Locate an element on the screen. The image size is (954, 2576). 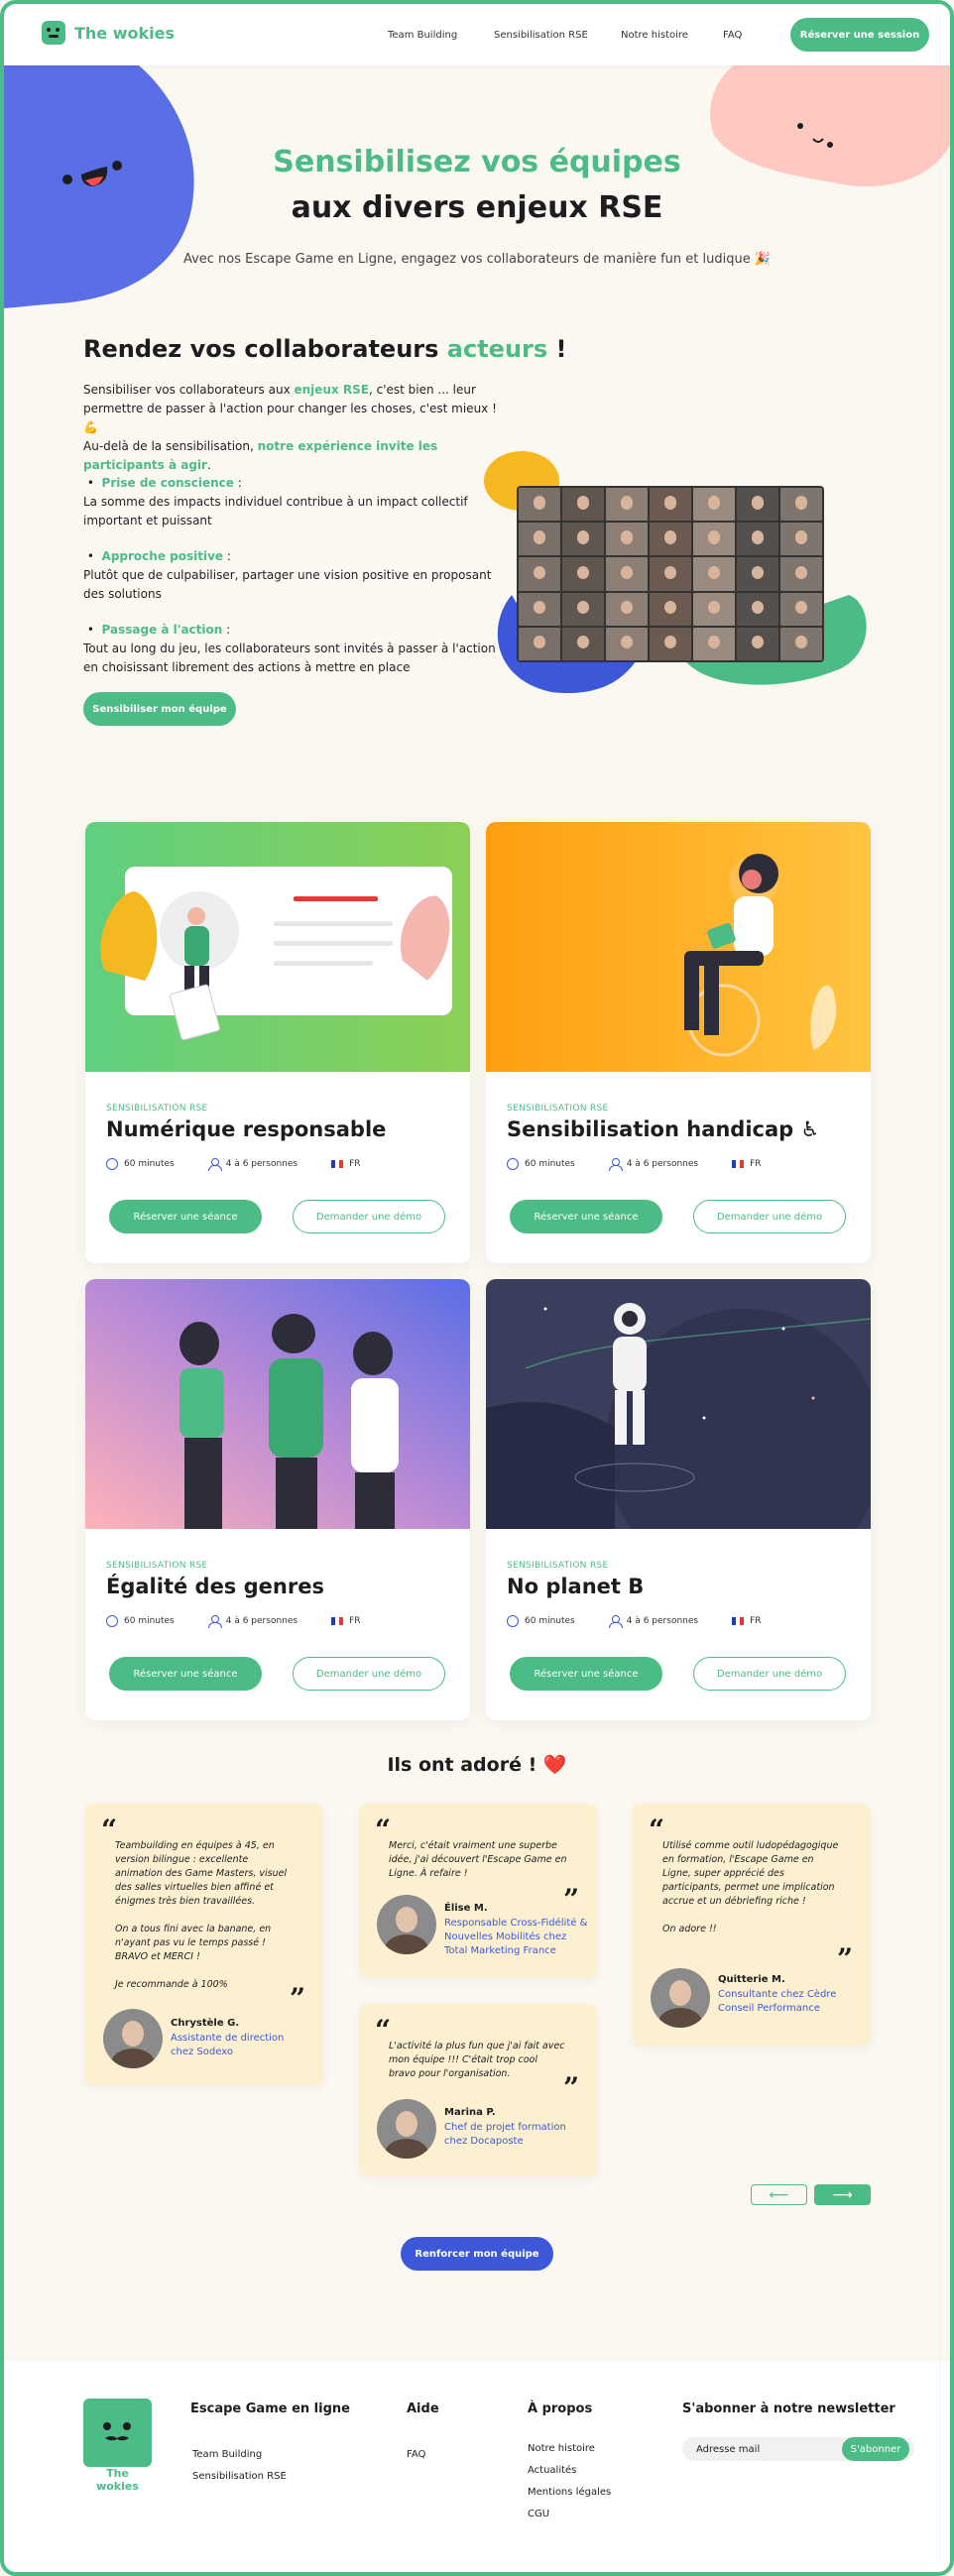
nav-link-sensibilisation: Sensibilisation RSE is located at coordinates (541, 35).